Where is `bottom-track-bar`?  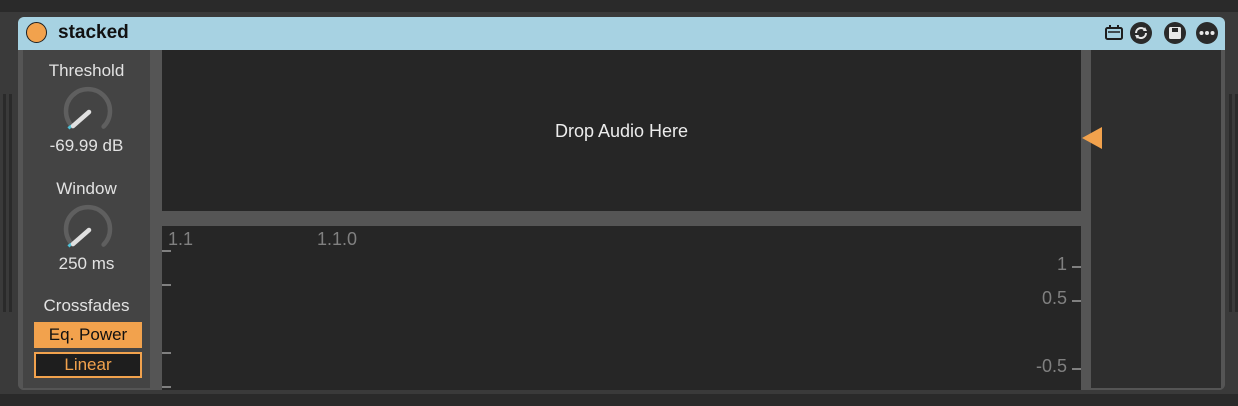
bottom-track-bar is located at coordinates (619, 400).